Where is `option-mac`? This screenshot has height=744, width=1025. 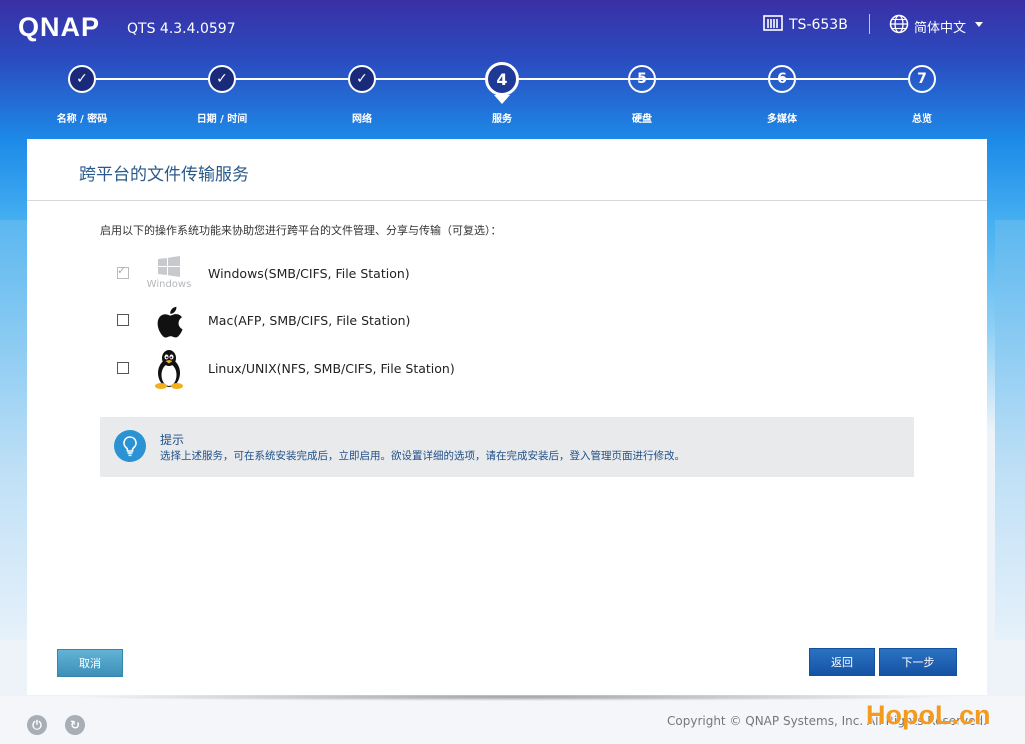
option-mac is located at coordinates (123, 320).